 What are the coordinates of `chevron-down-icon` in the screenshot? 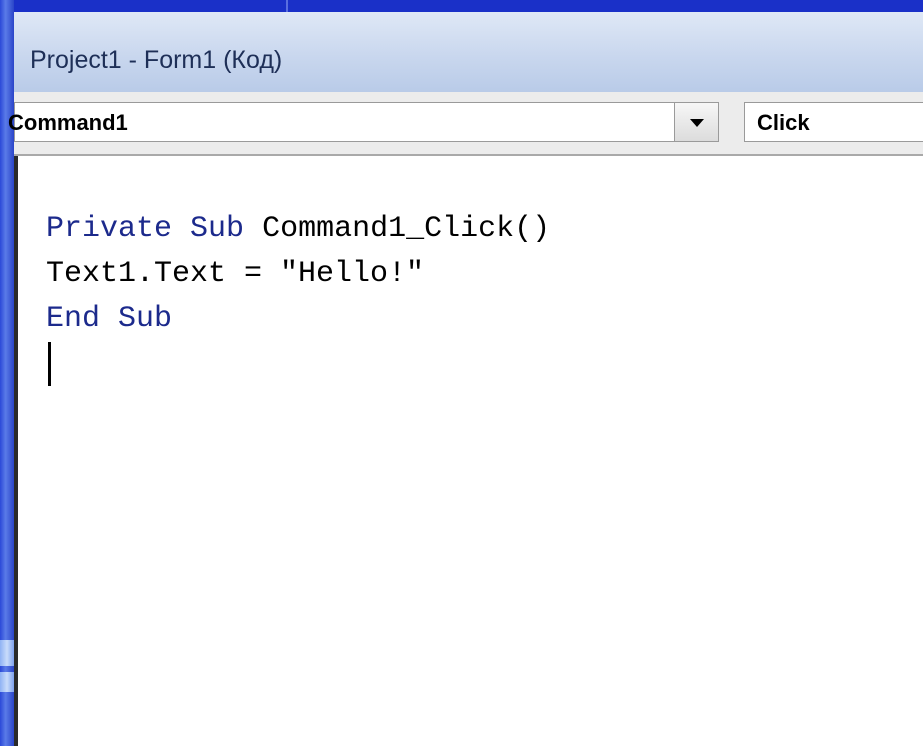 It's located at (697, 123).